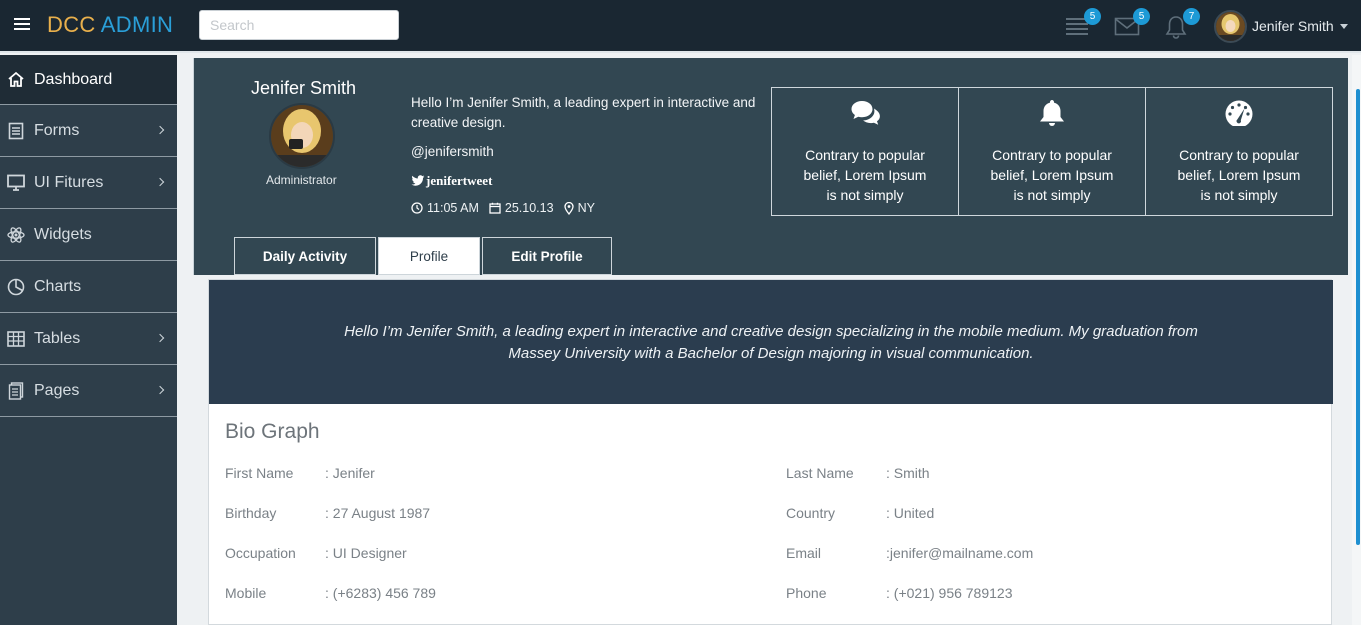 The image size is (1361, 625). What do you see at coordinates (88, 131) in the screenshot?
I see `sidebar-item-forms: Forms` at bounding box center [88, 131].